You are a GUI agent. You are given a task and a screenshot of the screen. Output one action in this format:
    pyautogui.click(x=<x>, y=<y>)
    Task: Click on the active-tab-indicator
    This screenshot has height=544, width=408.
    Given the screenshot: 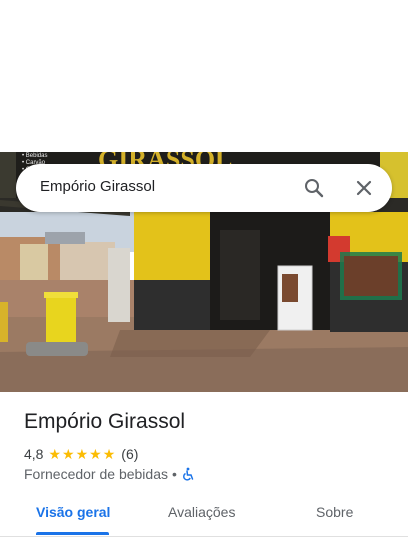 What is the action you would take?
    pyautogui.click(x=72, y=533)
    